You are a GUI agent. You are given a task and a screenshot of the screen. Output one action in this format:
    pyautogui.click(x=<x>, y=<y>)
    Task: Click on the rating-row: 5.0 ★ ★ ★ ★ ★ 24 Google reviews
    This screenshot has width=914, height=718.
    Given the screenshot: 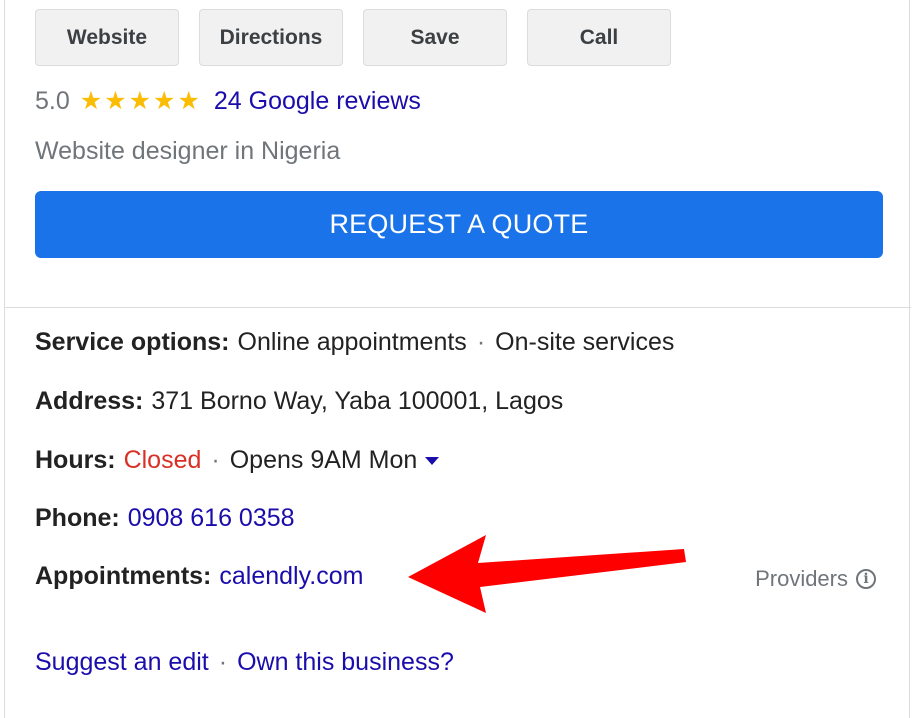 What is the action you would take?
    pyautogui.click(x=228, y=101)
    